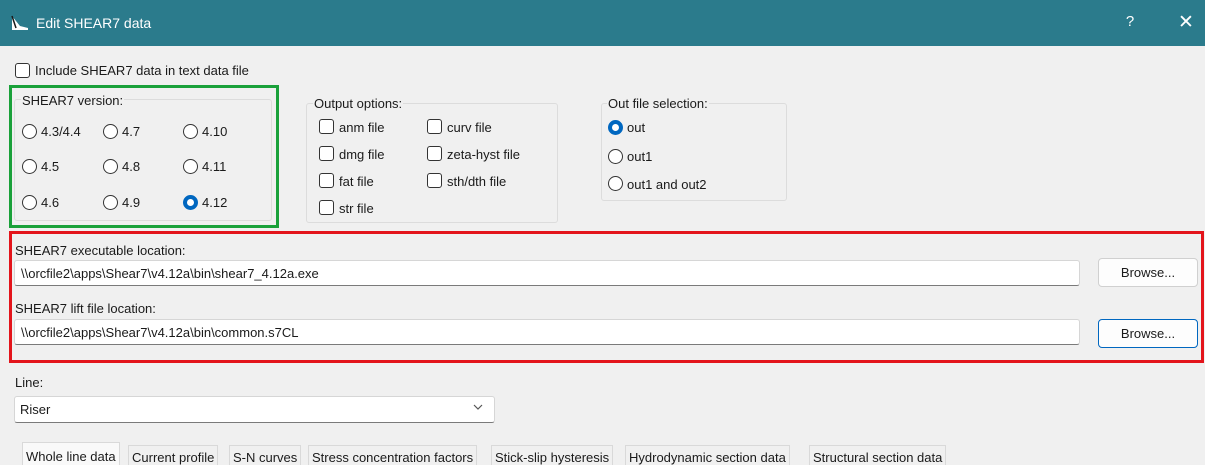 Image resolution: width=1205 pixels, height=465 pixels. What do you see at coordinates (358, 103) in the screenshot?
I see `output-options-label: Output options:` at bounding box center [358, 103].